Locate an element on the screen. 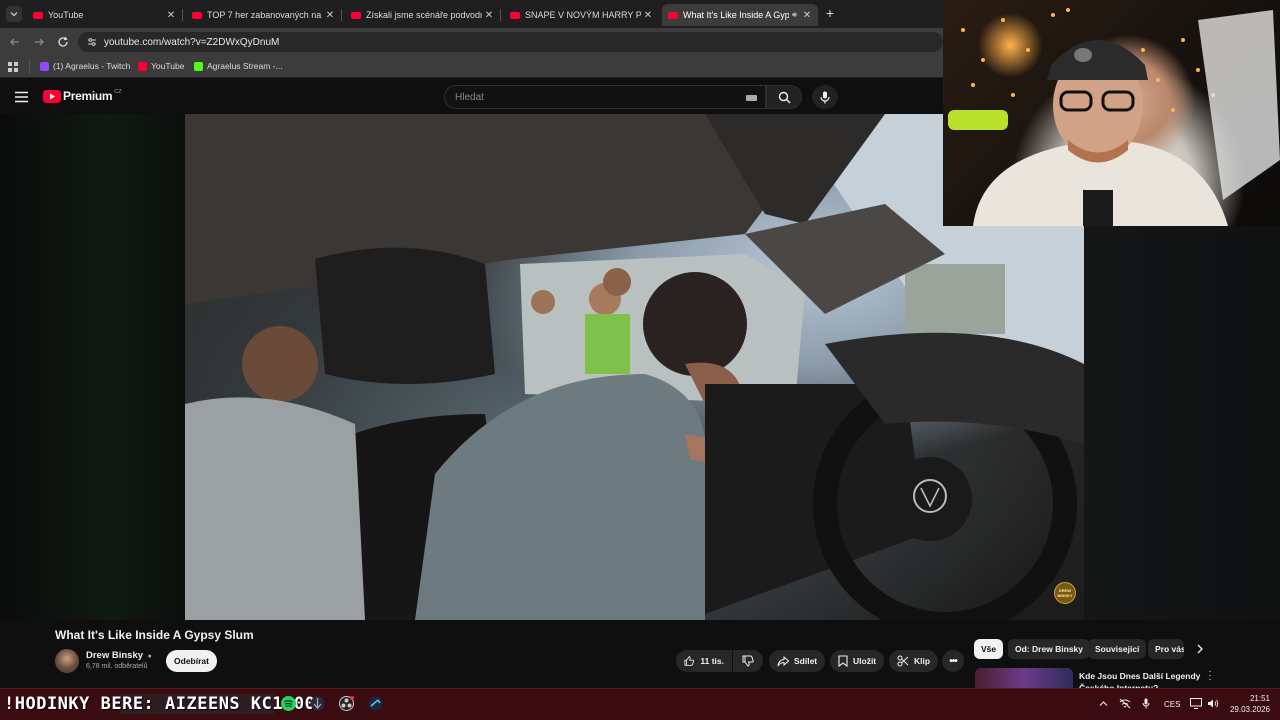 This screenshot has width=1280, height=720. network-off-icon is located at coordinates (1125, 703).